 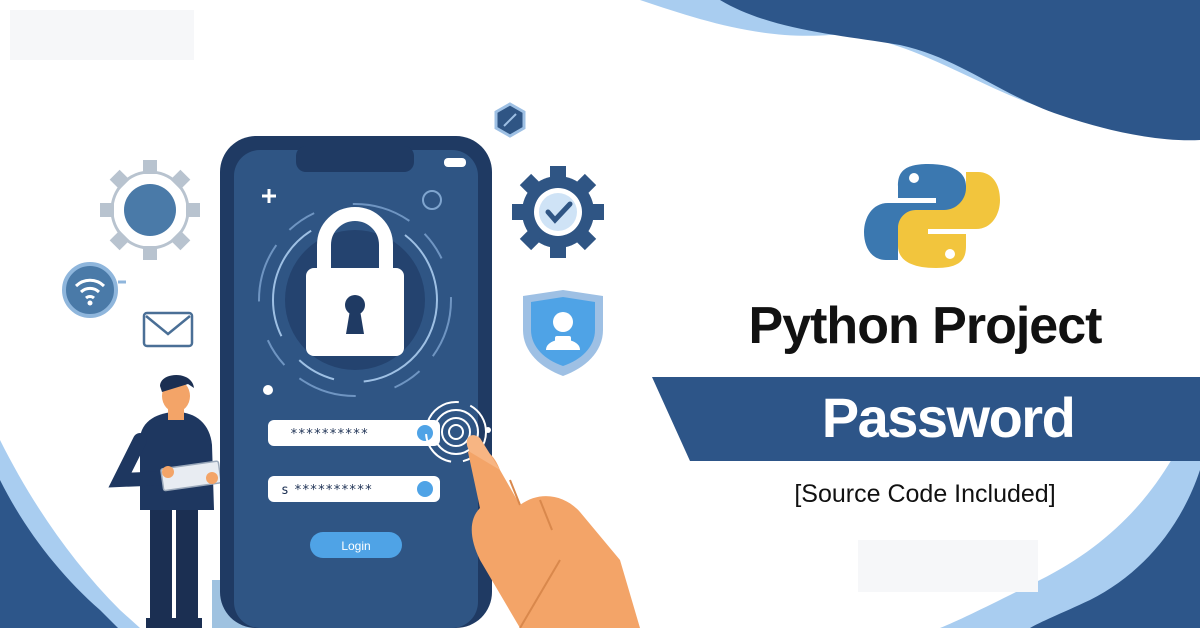 I want to click on mail-icon, so click(x=168, y=329).